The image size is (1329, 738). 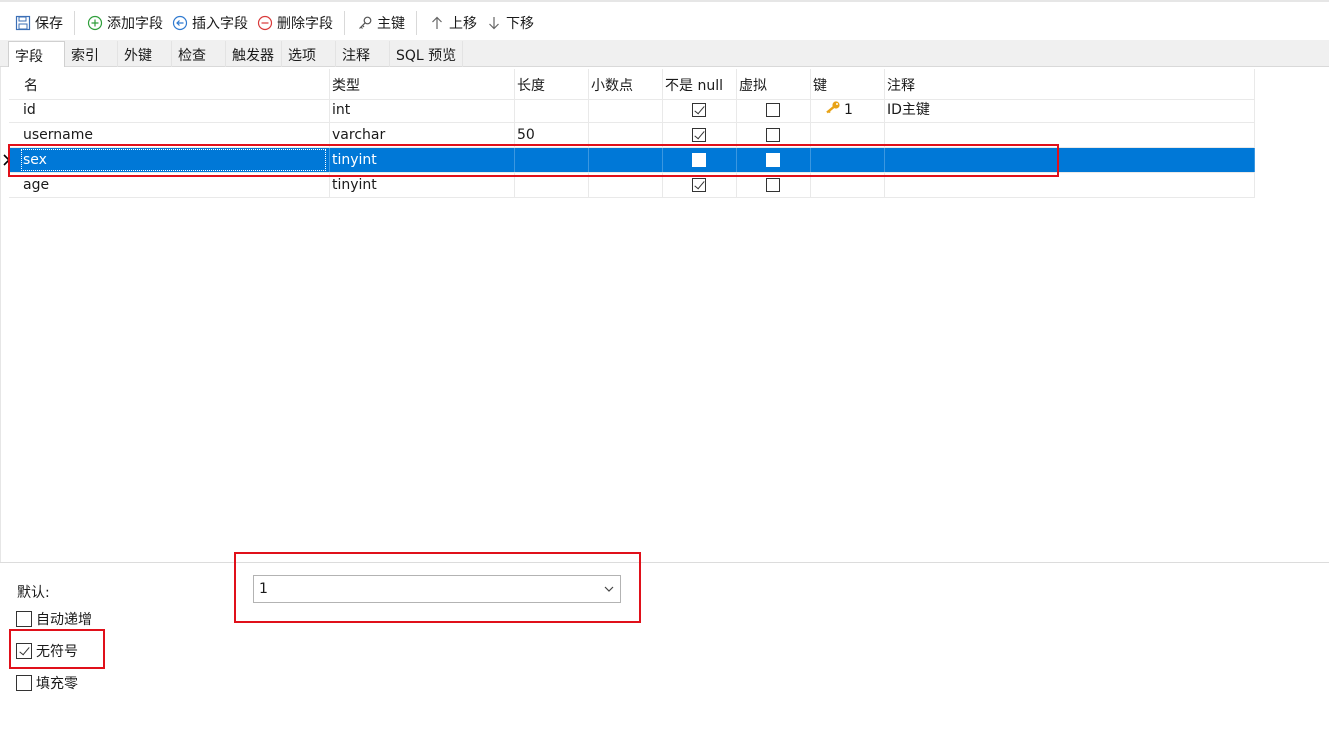 I want to click on add-field-button: 添加字段, so click(x=124, y=23).